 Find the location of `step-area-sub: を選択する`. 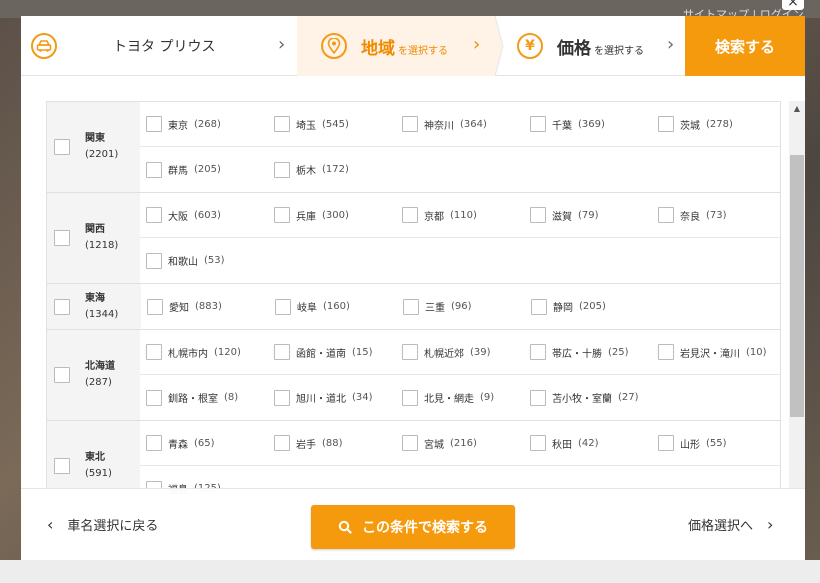

step-area-sub: を選択する is located at coordinates (423, 51).